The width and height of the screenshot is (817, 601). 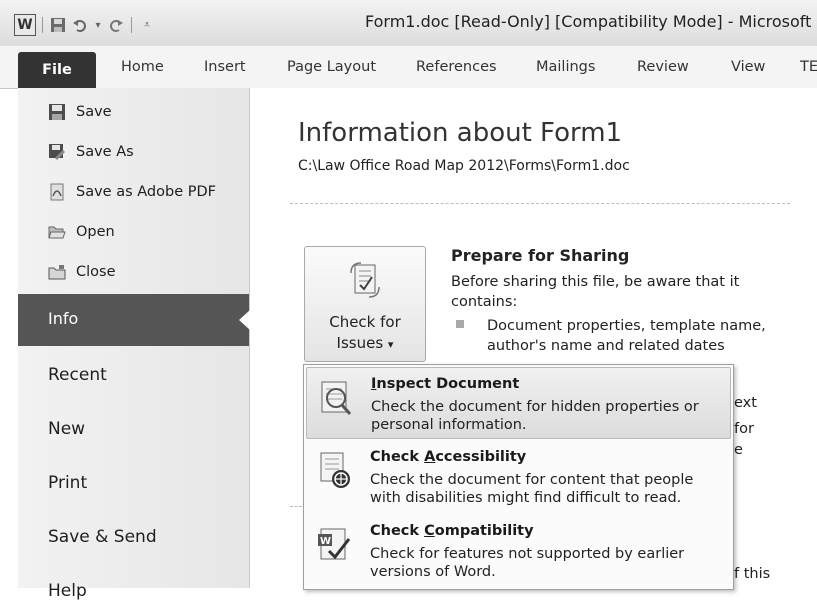 What do you see at coordinates (63, 318) in the screenshot?
I see `nav-tab-info-label: Info` at bounding box center [63, 318].